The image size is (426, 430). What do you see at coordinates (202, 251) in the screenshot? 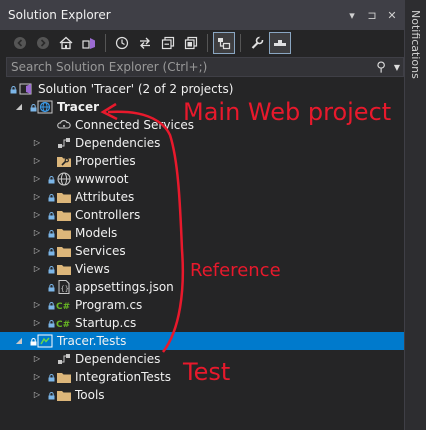
I see `tree-item-folder-services: ▷ Services` at bounding box center [202, 251].